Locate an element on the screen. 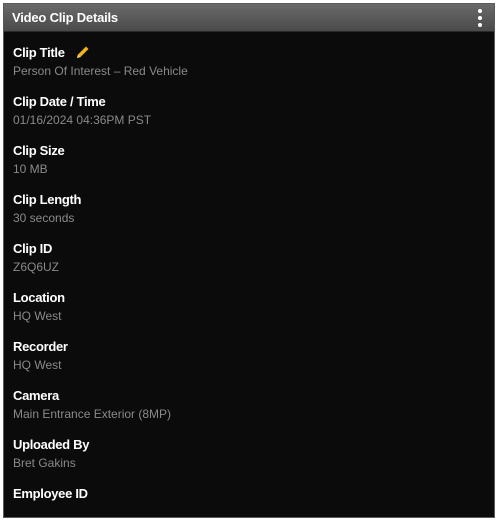 The height and width of the screenshot is (521, 498). field-value: Main Entrance Exterior (8MP) is located at coordinates (92, 414).